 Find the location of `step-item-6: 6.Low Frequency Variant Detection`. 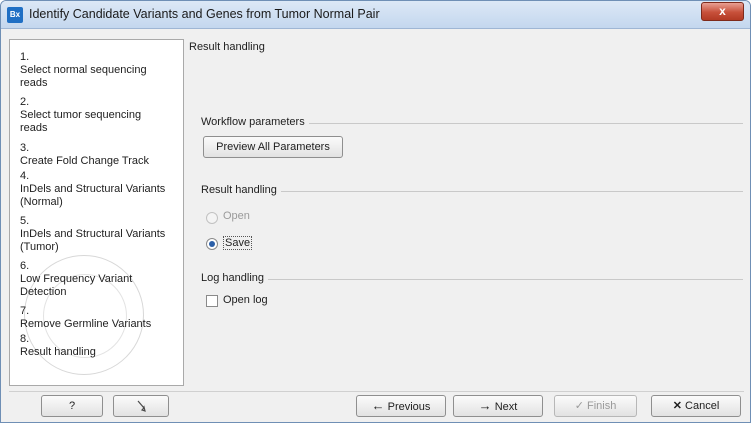

step-item-6: 6.Low Frequency Variant Detection is located at coordinates (101, 279).